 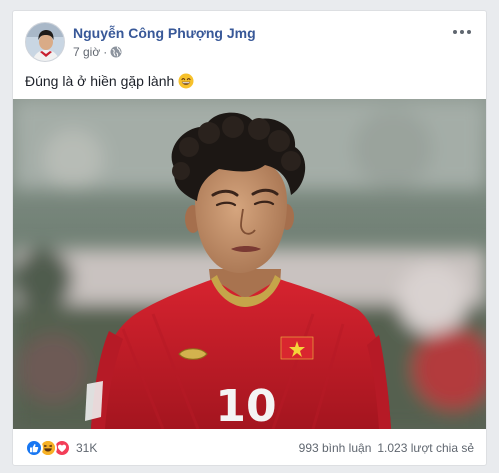 I want to click on shares-count-link: 1.023 lượt chia sẻ, so click(x=425, y=448).